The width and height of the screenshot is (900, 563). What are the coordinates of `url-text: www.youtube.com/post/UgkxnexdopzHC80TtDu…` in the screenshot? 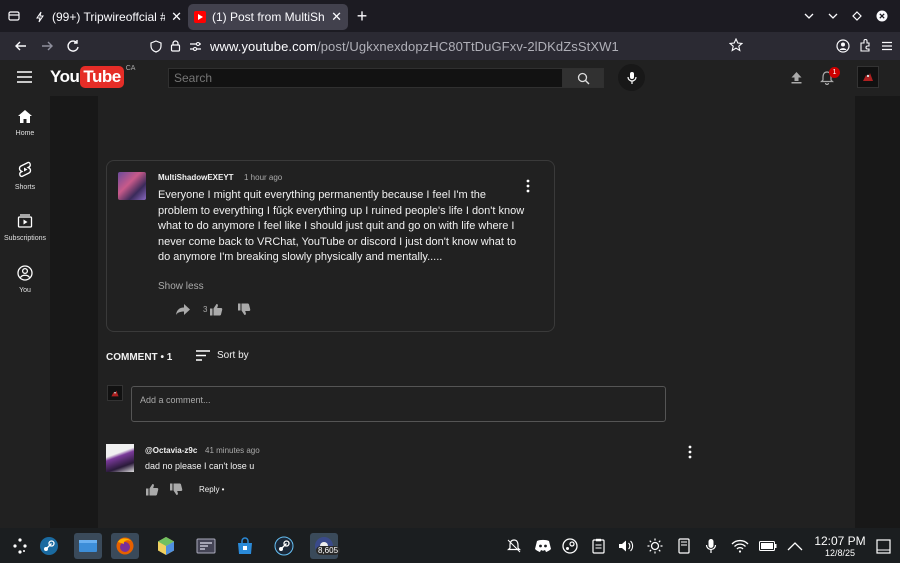 It's located at (414, 46).